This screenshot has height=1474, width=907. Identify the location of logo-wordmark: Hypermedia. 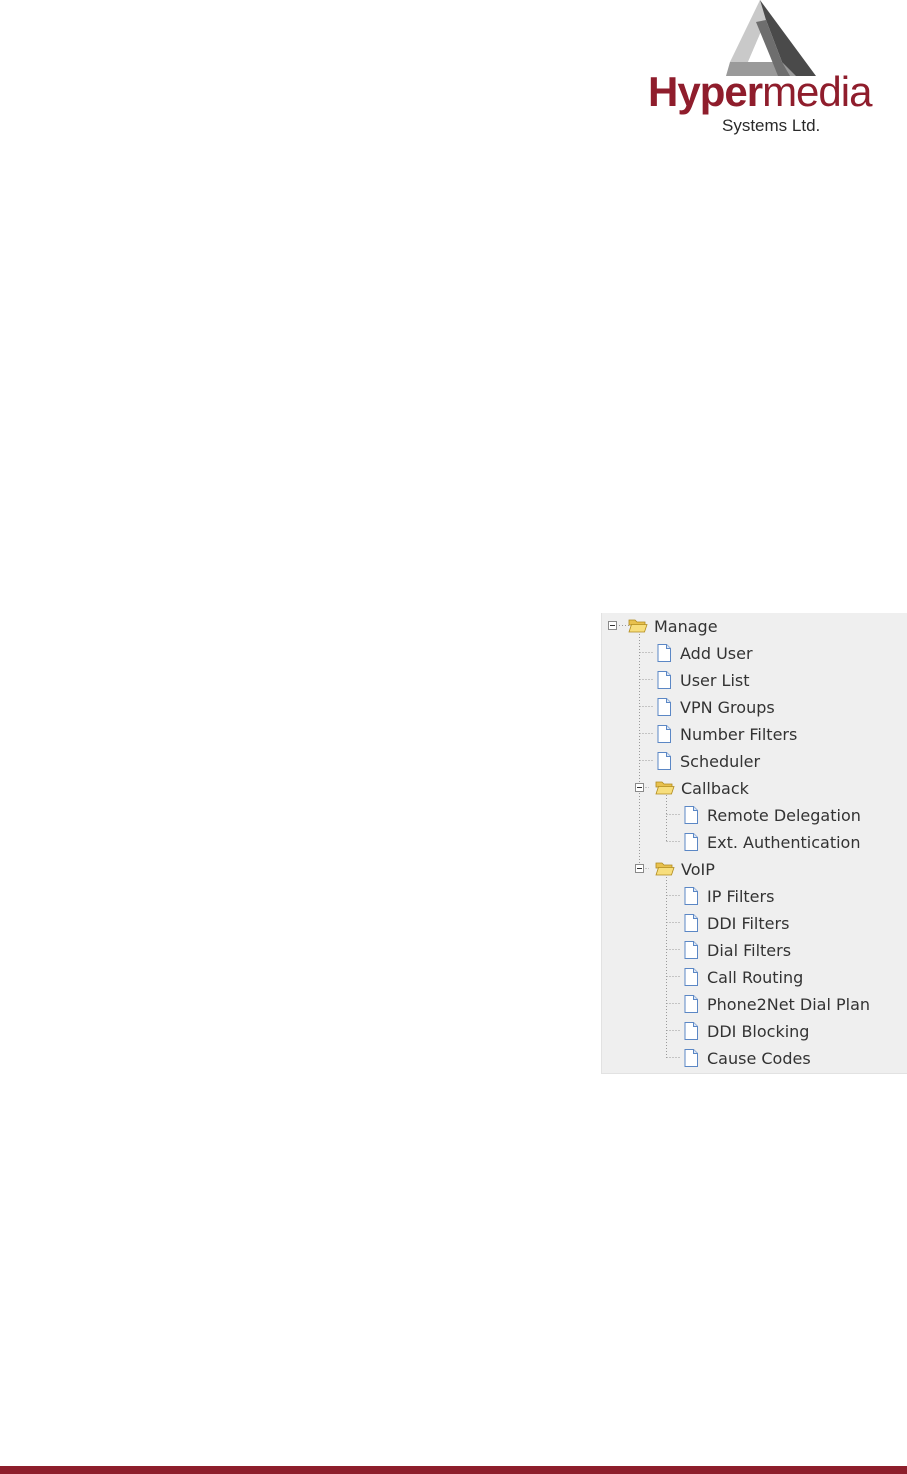
(760, 91).